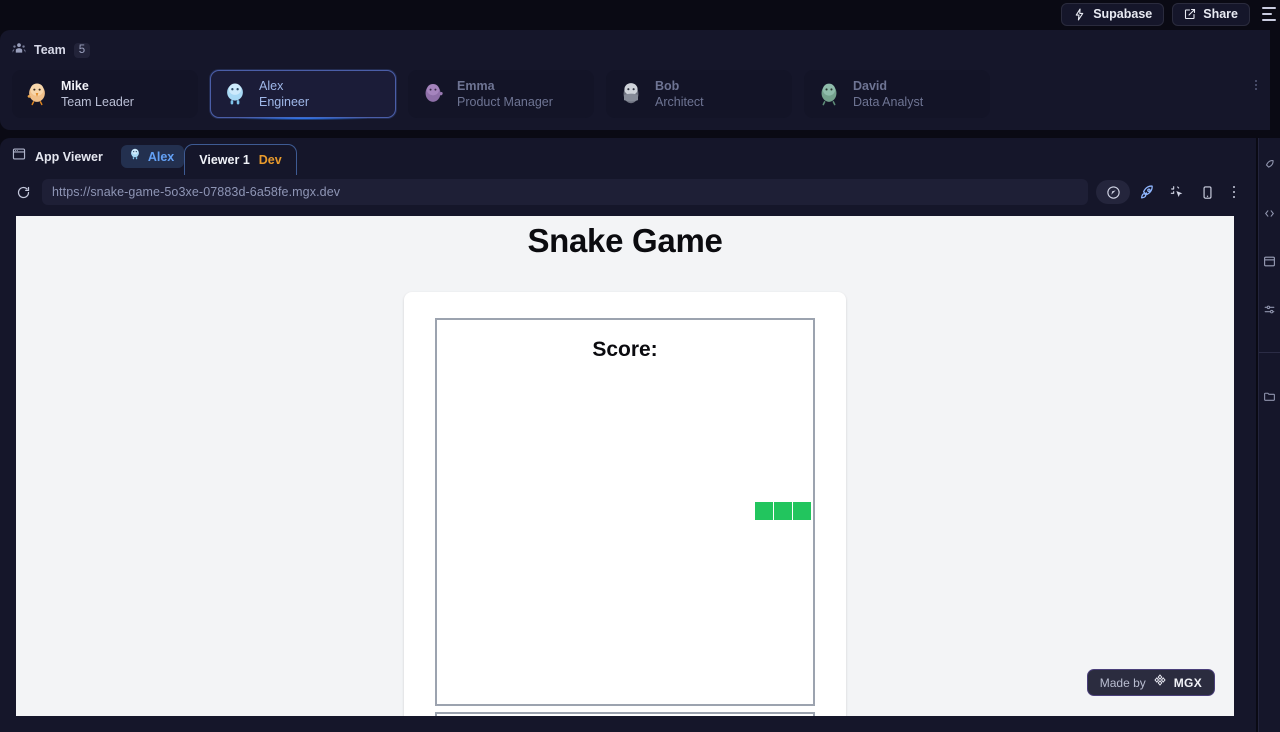 The image size is (1280, 732). What do you see at coordinates (224, 160) in the screenshot?
I see `tab-viewer-1-label: Viewer 1` at bounding box center [224, 160].